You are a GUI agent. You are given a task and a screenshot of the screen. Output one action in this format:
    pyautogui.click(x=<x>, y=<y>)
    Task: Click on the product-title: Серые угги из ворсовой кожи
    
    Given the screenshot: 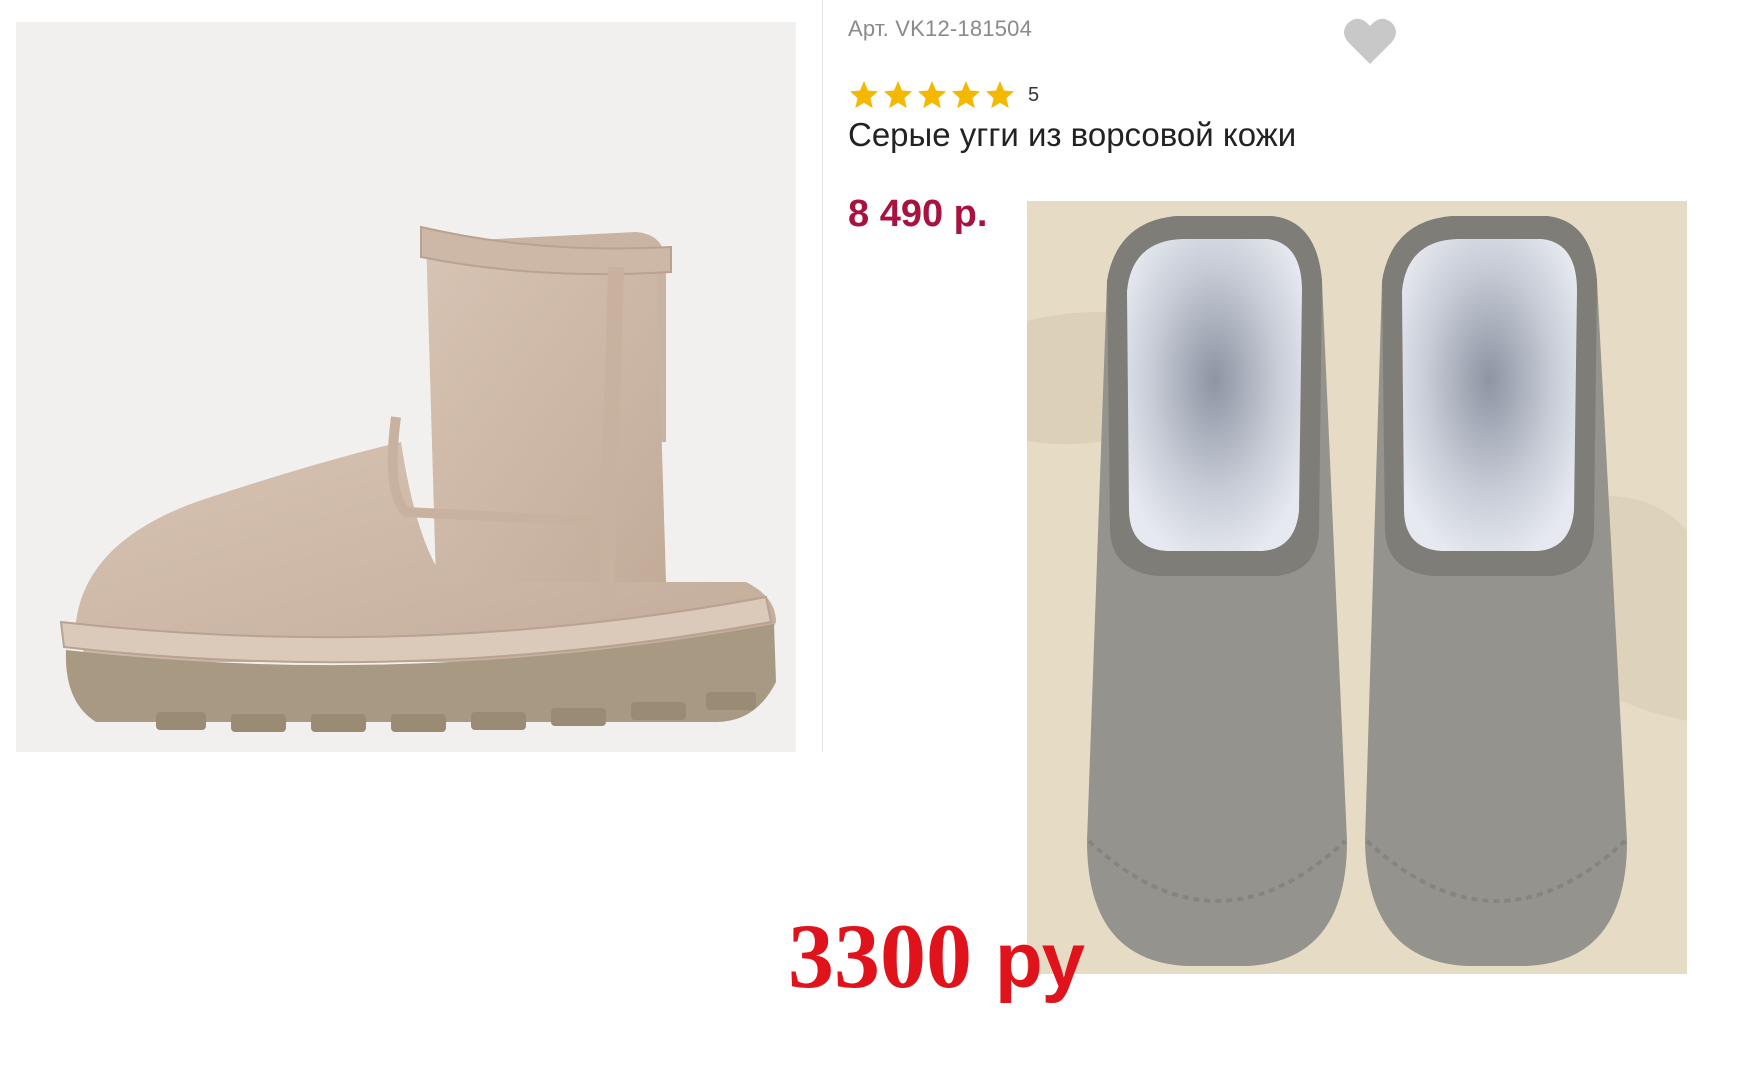 What is the action you would take?
    pyautogui.click(x=1072, y=134)
    